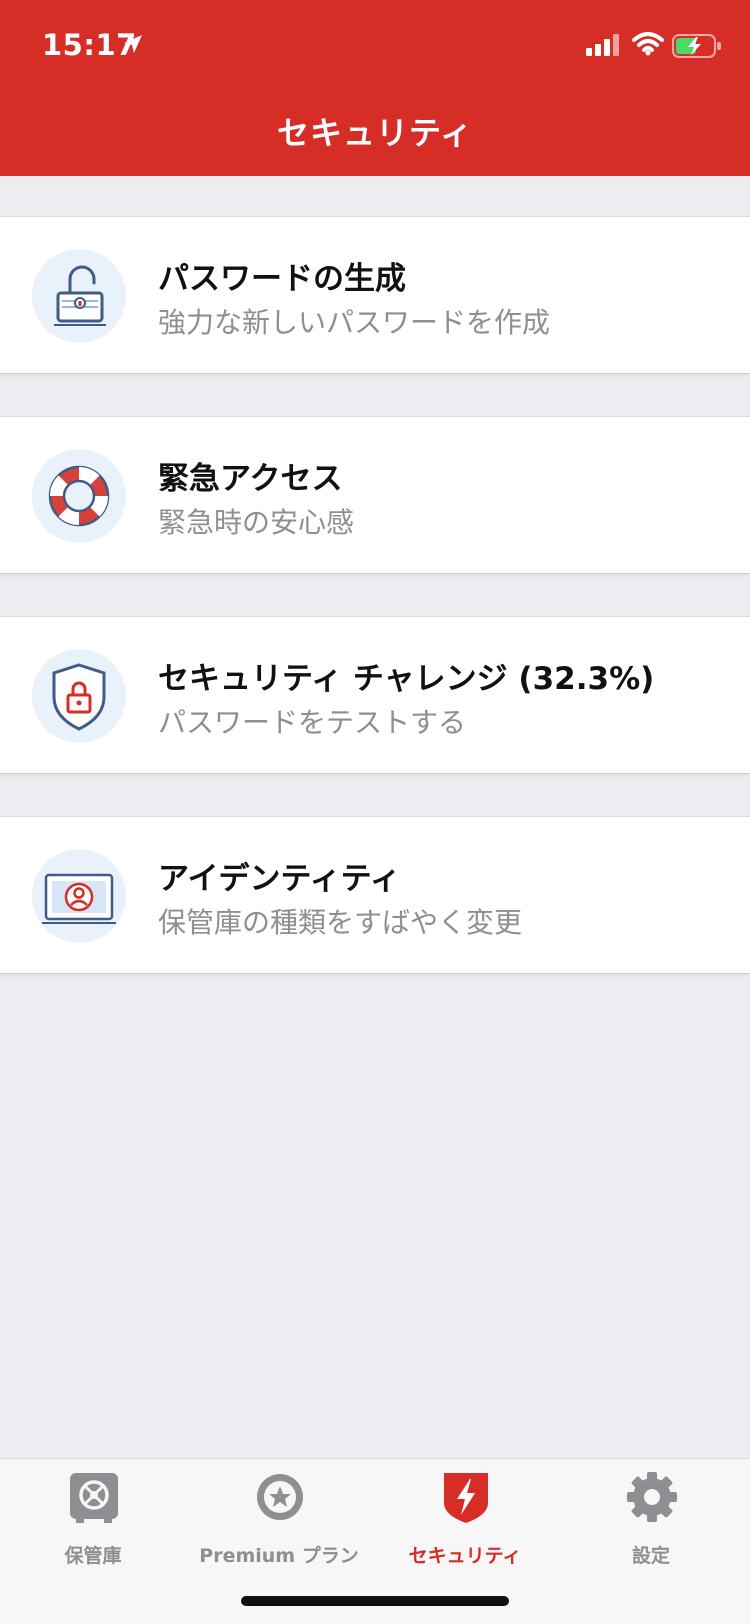  Describe the element at coordinates (650, 1556) in the screenshot. I see `tab-label: 設定` at that location.